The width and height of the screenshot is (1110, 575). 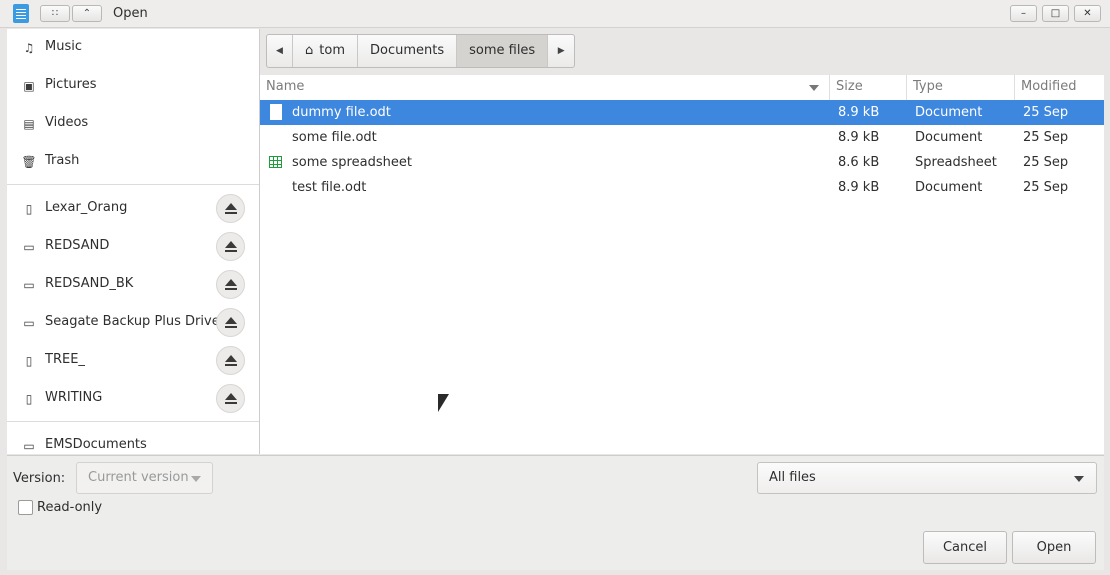 I want to click on readonly-label: Read-only, so click(x=70, y=507).